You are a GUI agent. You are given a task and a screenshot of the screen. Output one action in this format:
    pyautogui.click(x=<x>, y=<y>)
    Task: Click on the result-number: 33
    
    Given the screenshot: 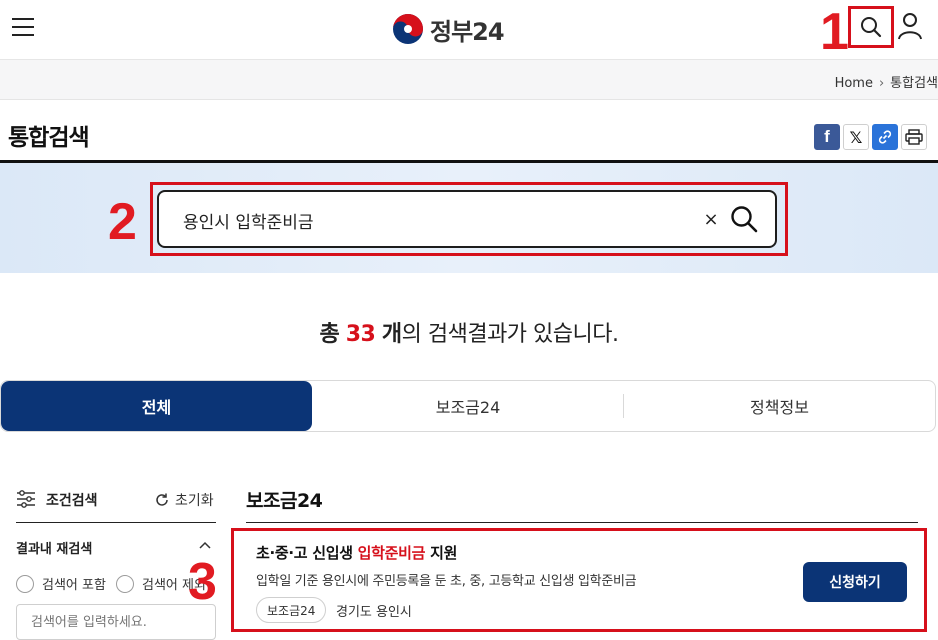 What is the action you would take?
    pyautogui.click(x=360, y=334)
    